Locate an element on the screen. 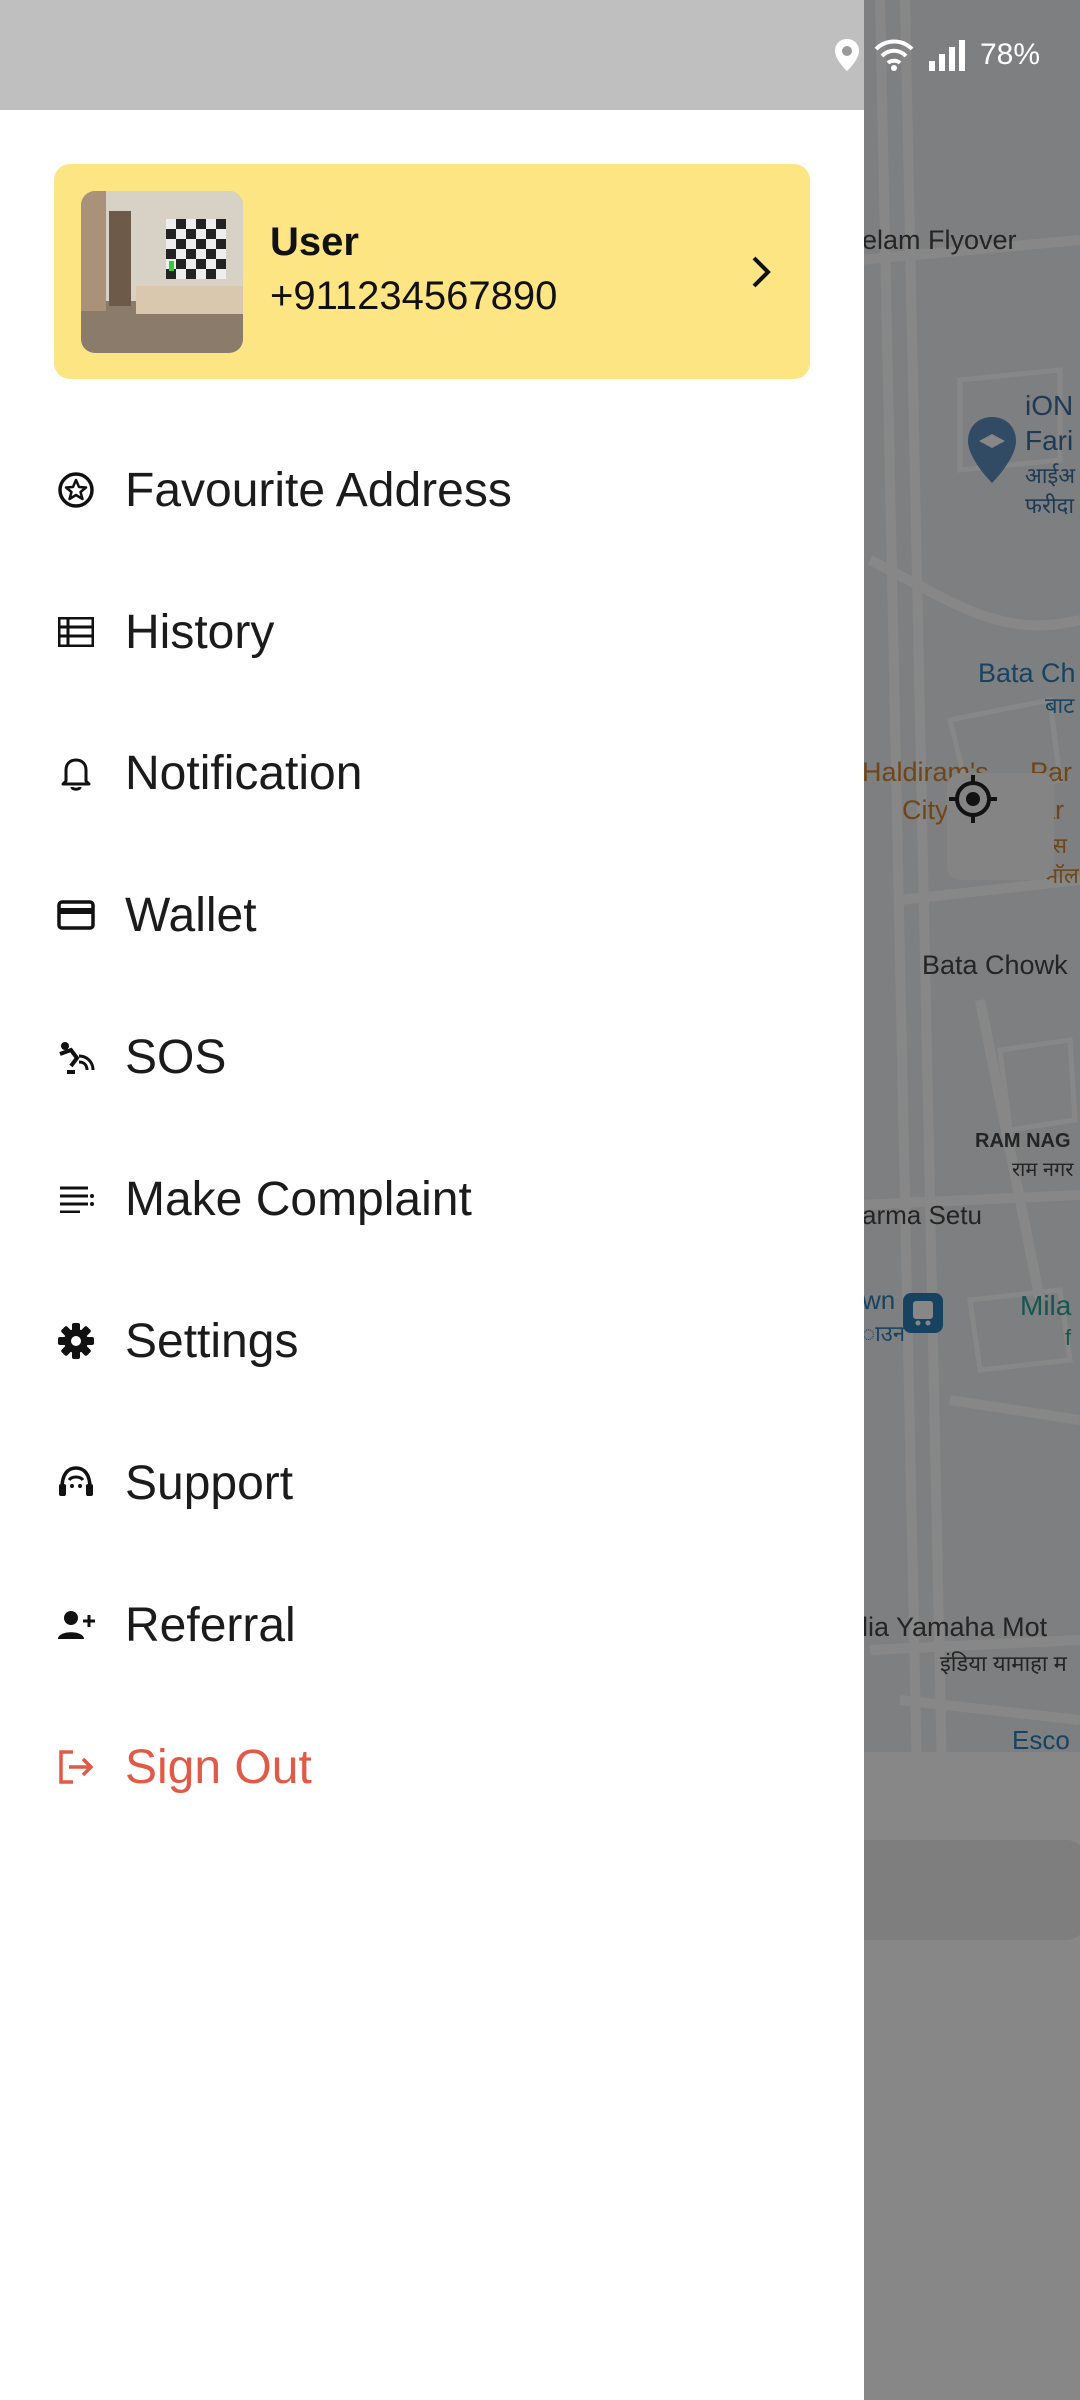  profile-card: User +911234567890 is located at coordinates (432, 271).